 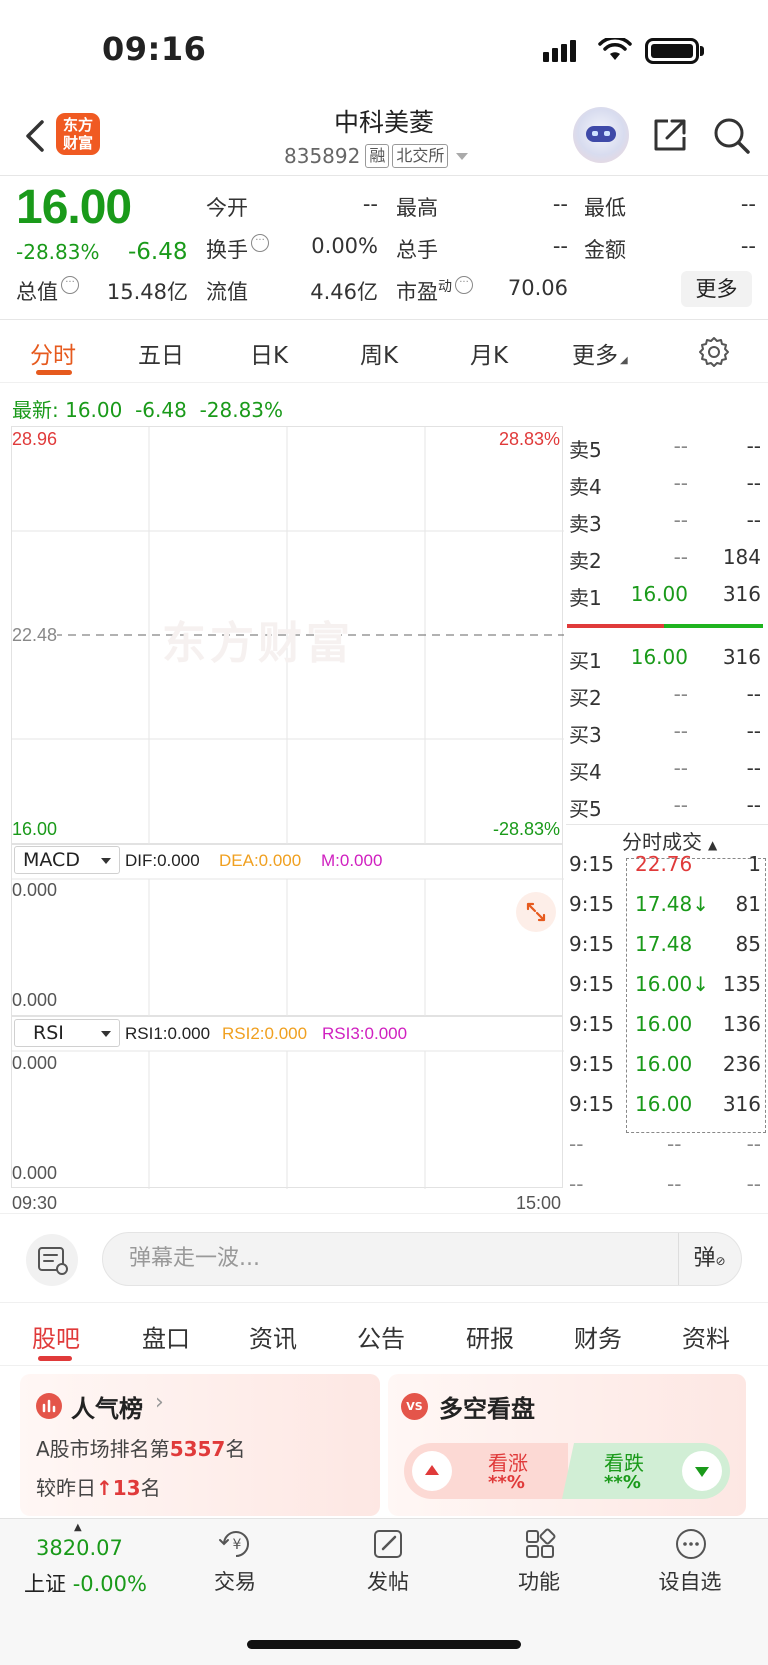 What do you see at coordinates (540, 1544) in the screenshot?
I see `features-grid-icon` at bounding box center [540, 1544].